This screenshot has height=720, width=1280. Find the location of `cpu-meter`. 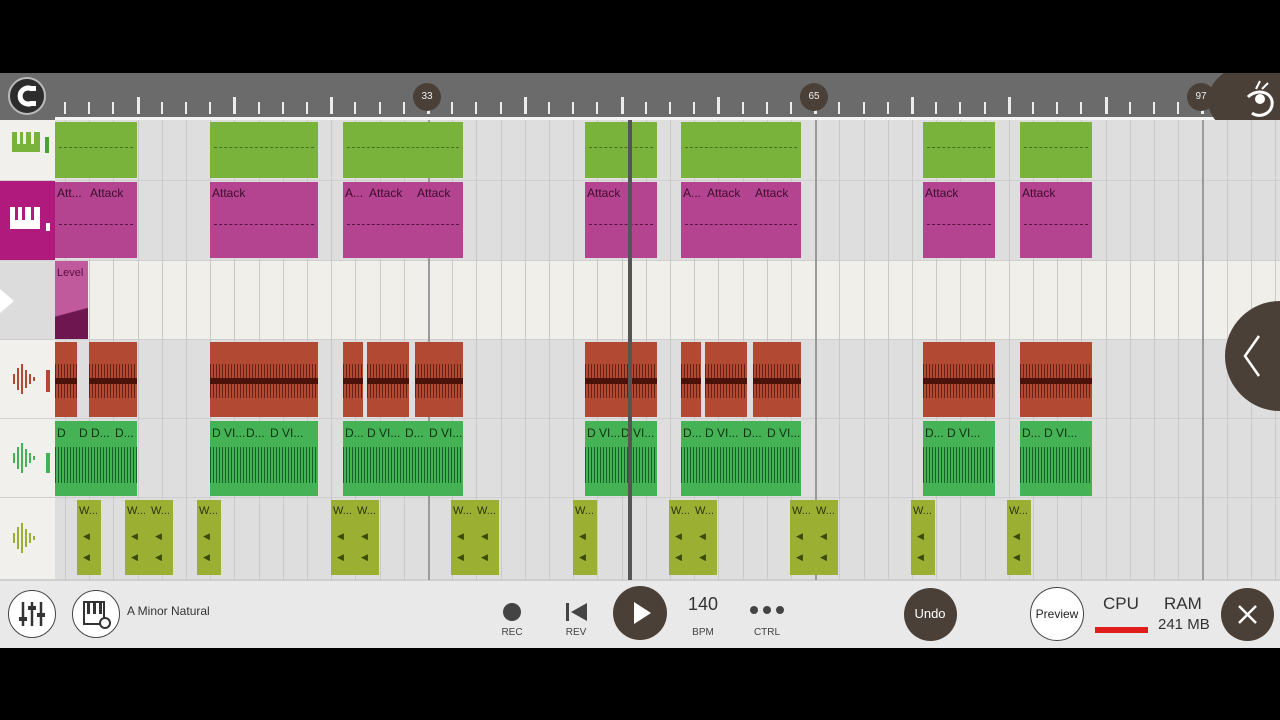

cpu-meter is located at coordinates (1121, 630).